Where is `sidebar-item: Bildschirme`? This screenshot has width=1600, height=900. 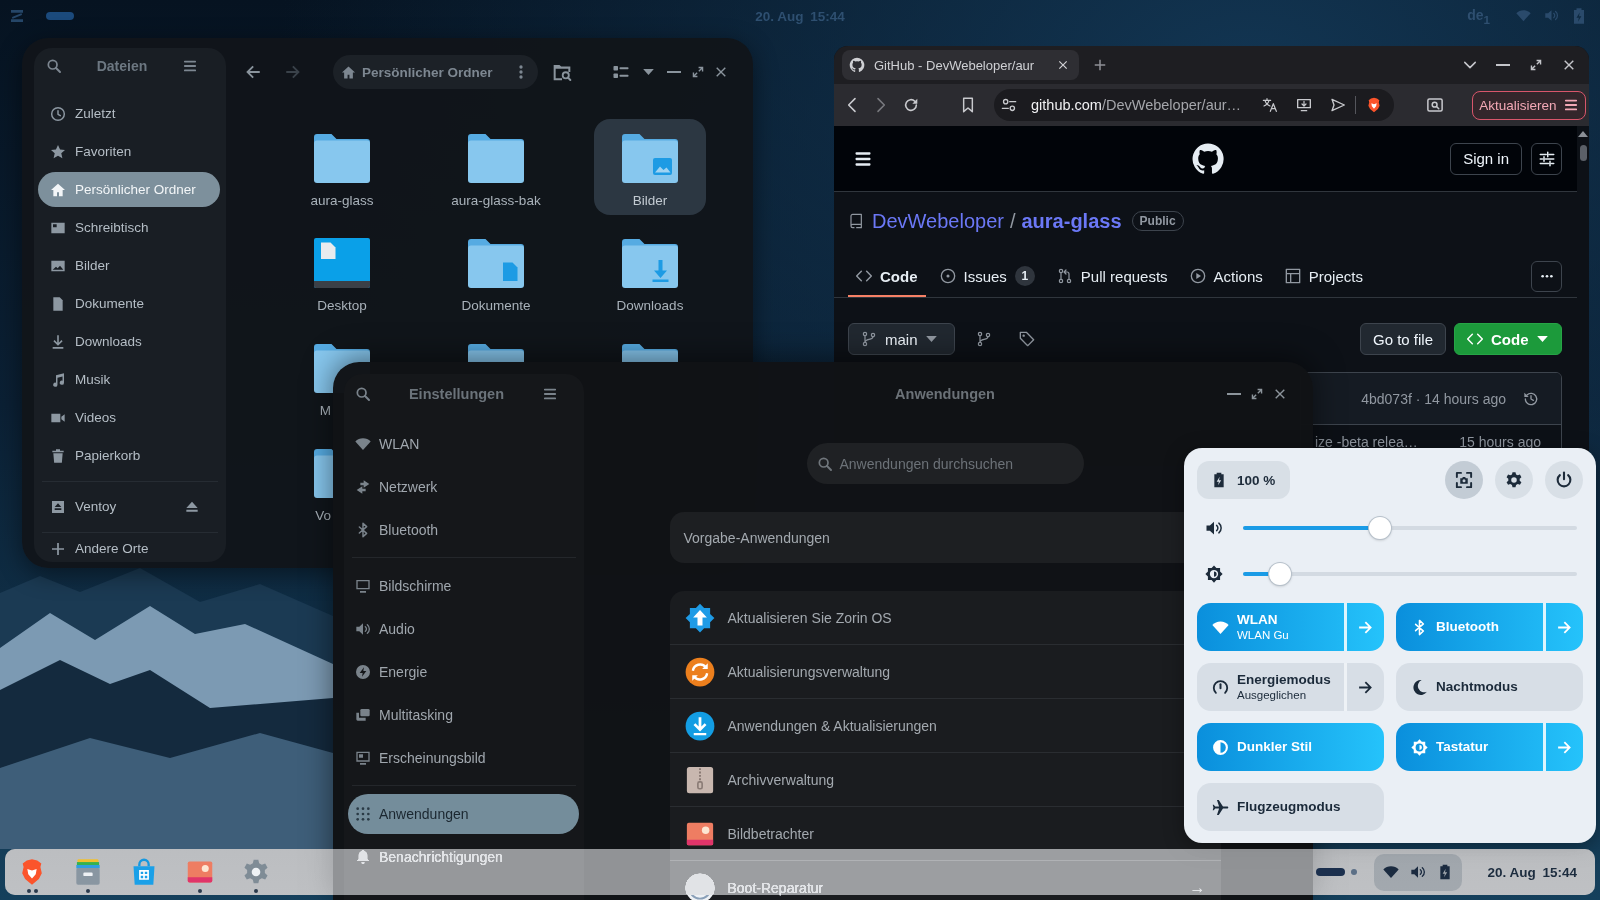
sidebar-item: Bildschirme is located at coordinates (463, 585).